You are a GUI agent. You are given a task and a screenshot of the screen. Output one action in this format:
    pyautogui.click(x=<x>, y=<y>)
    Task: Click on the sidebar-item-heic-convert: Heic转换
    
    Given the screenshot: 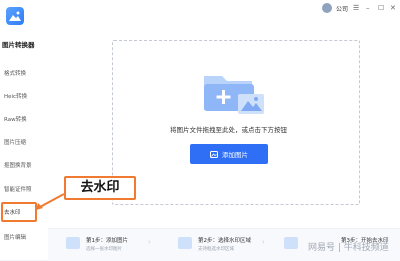 What is the action you would take?
    pyautogui.click(x=15, y=96)
    